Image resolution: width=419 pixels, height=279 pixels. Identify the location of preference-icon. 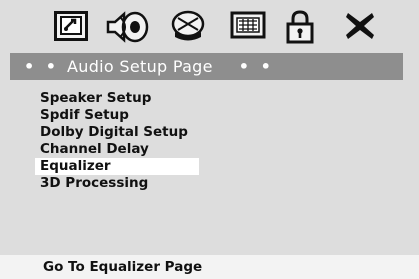
(248, 26).